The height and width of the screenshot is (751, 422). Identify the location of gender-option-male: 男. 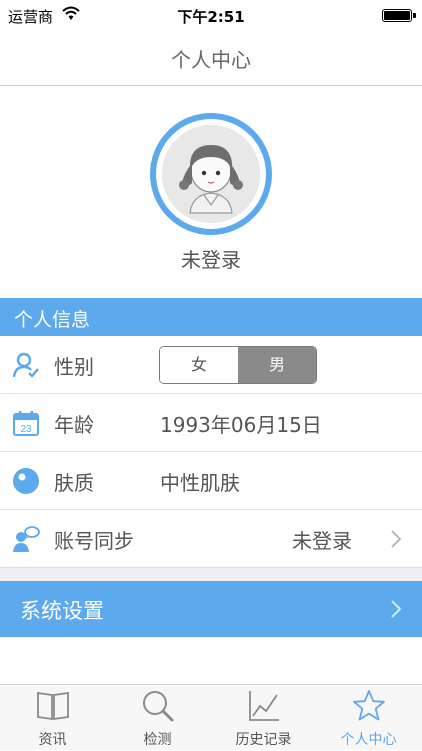
(277, 365).